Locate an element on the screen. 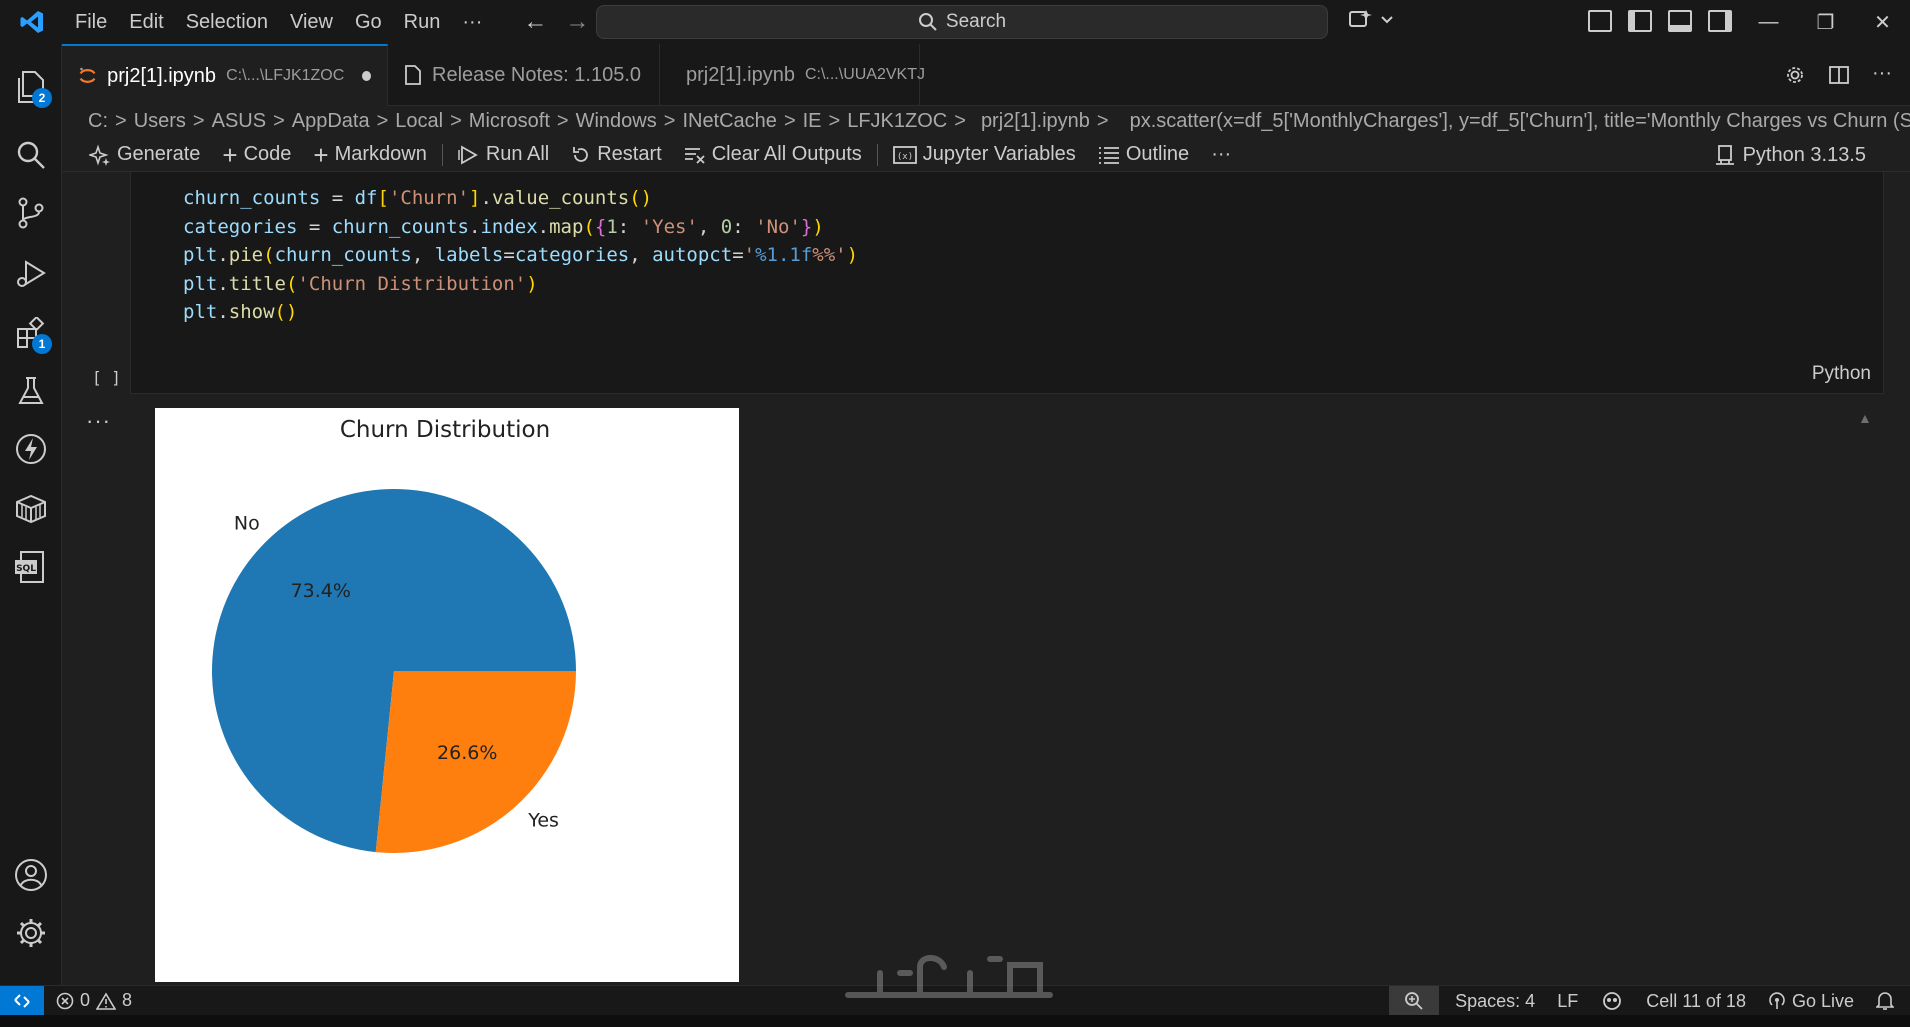  notifications-bell-icon is located at coordinates (1885, 1001).